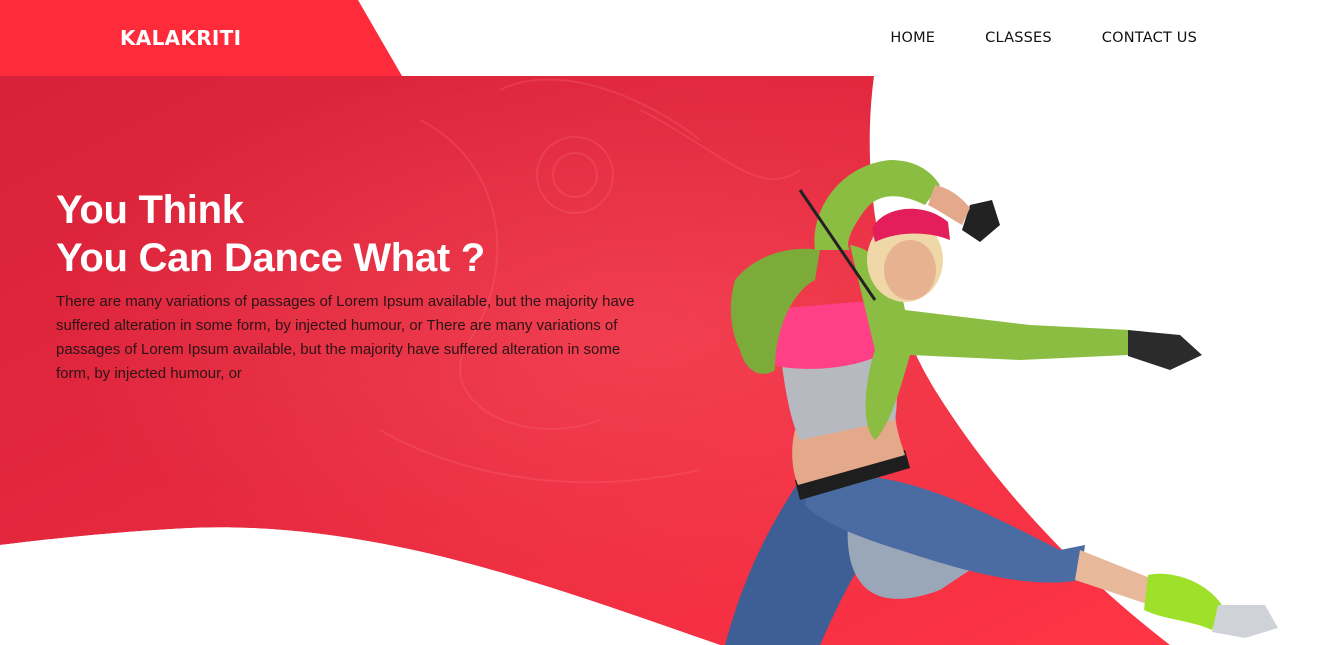 The height and width of the screenshot is (645, 1329). I want to click on hero-title-line-2: You Can Dance What ?, so click(270, 258).